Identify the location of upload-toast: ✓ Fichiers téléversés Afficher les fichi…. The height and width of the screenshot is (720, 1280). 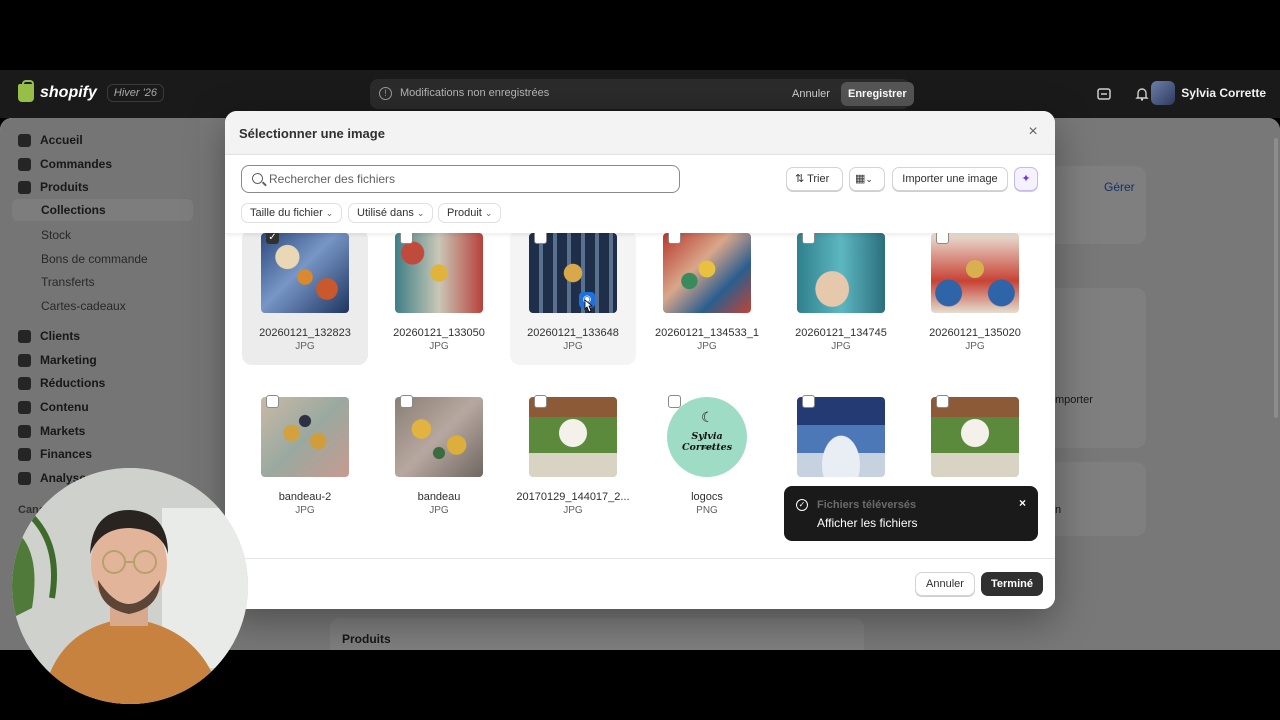
(911, 513).